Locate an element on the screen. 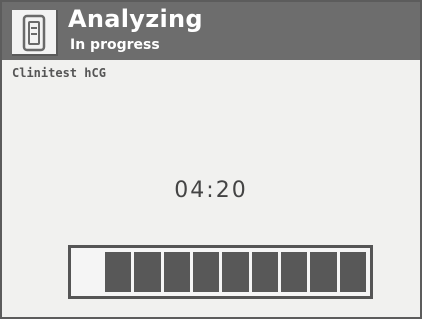 Image resolution: width=422 pixels, height=319 pixels. status-subtitle: In progress is located at coordinates (115, 45).